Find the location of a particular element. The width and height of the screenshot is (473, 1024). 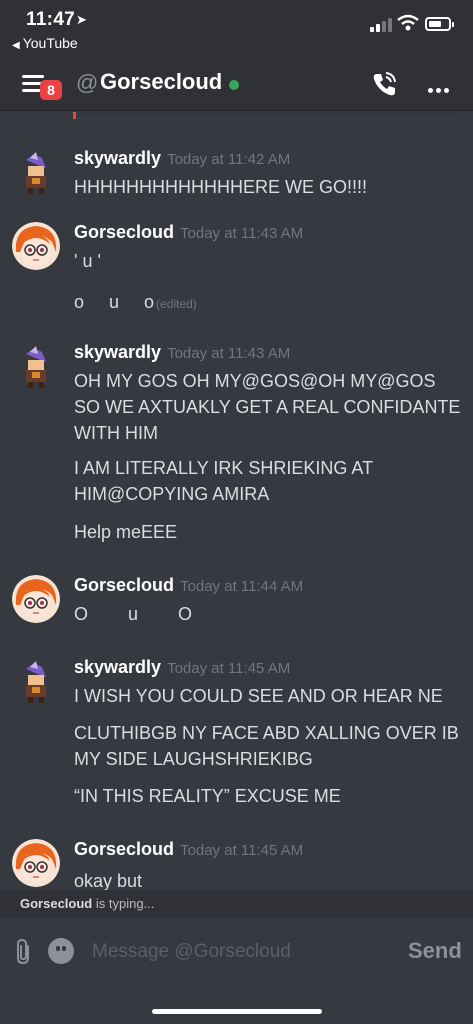

message-timestamp: Today at 11:42 AM is located at coordinates (229, 159).